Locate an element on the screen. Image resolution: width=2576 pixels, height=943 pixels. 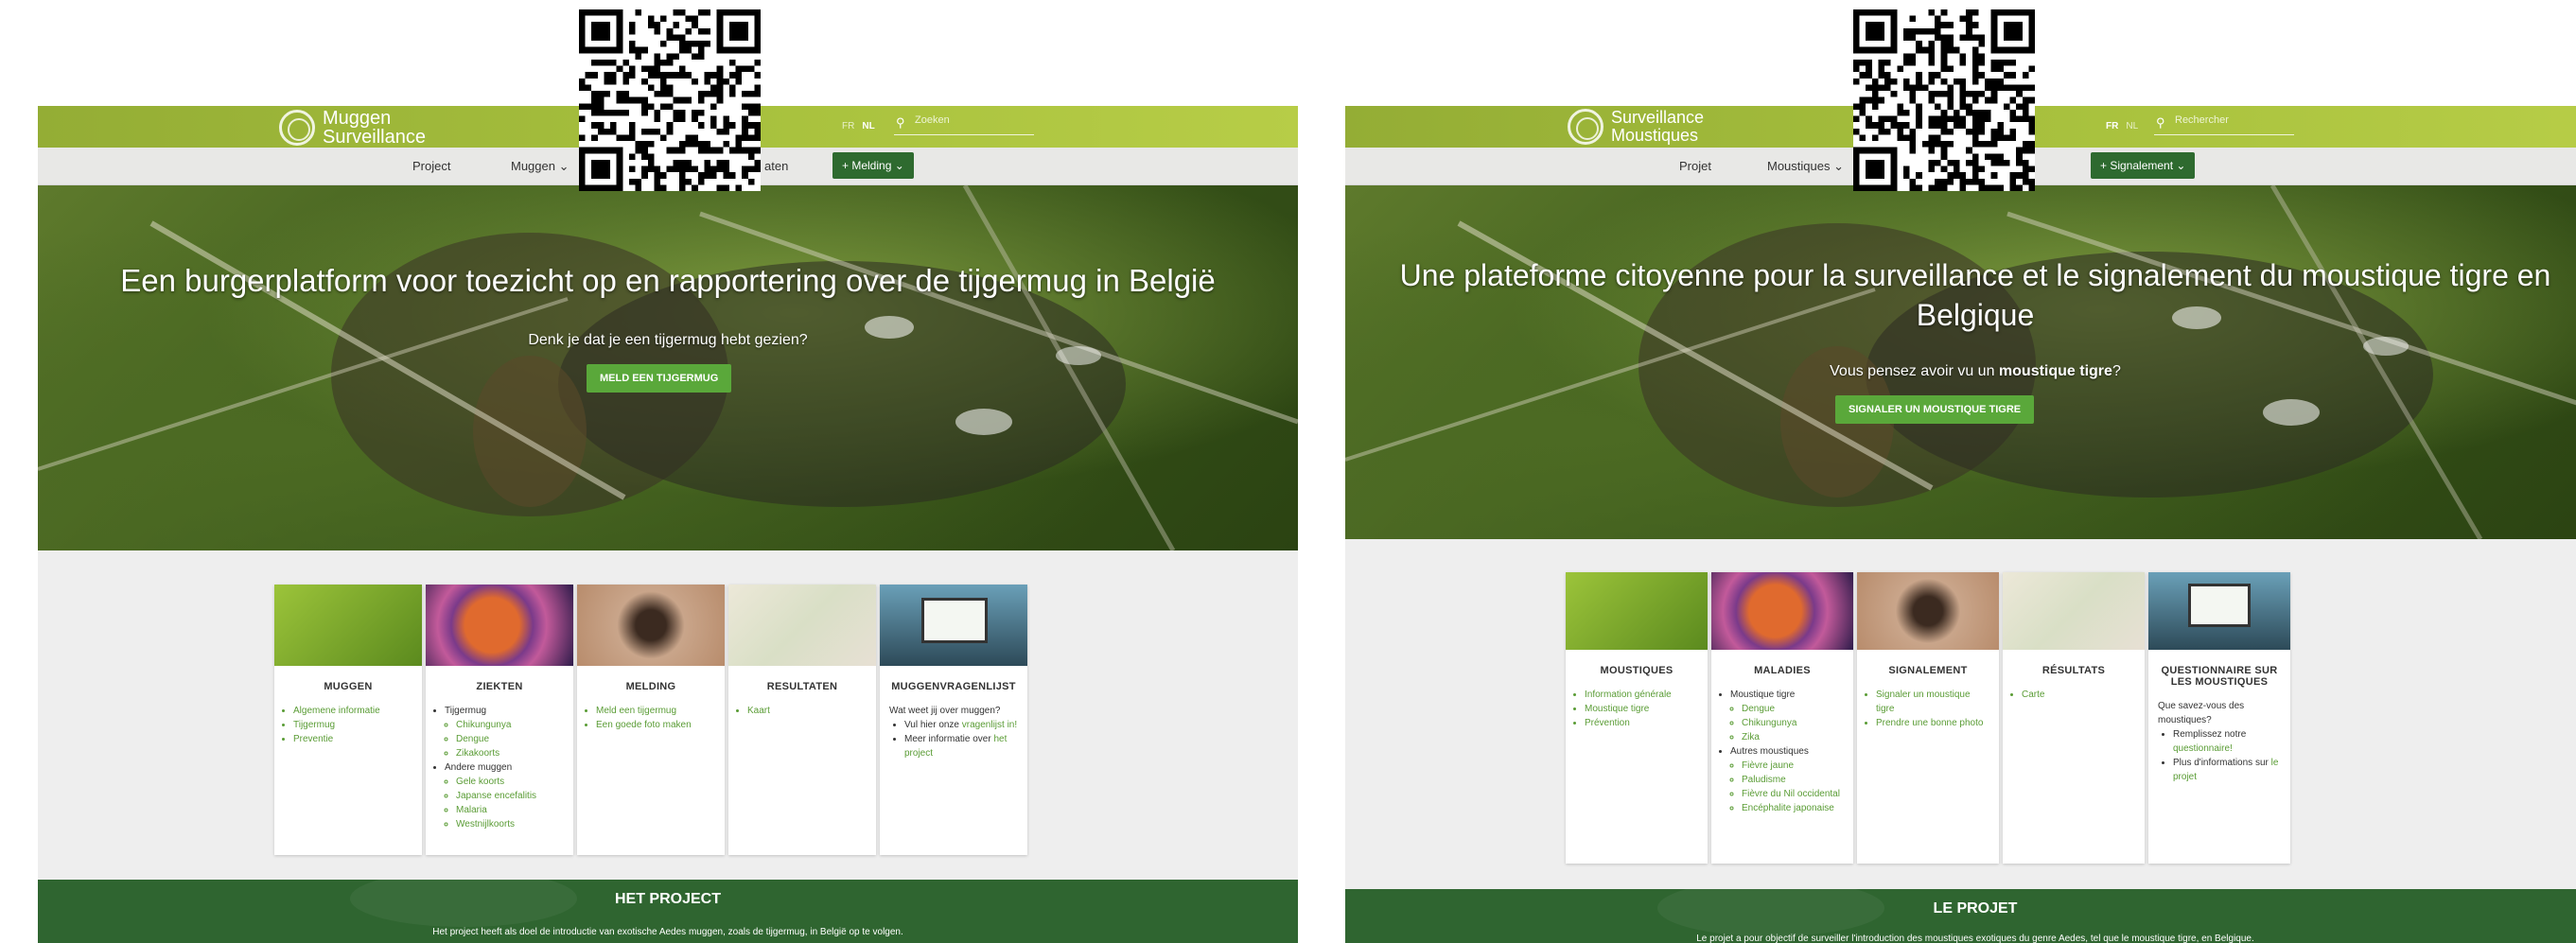
link-japanese-encephalitis: Japanse encefalitis is located at coordinates (496, 796).